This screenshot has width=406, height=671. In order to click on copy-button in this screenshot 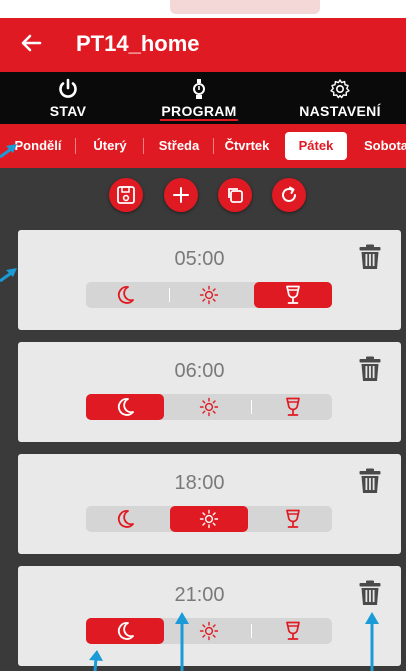, I will do `click(235, 195)`.